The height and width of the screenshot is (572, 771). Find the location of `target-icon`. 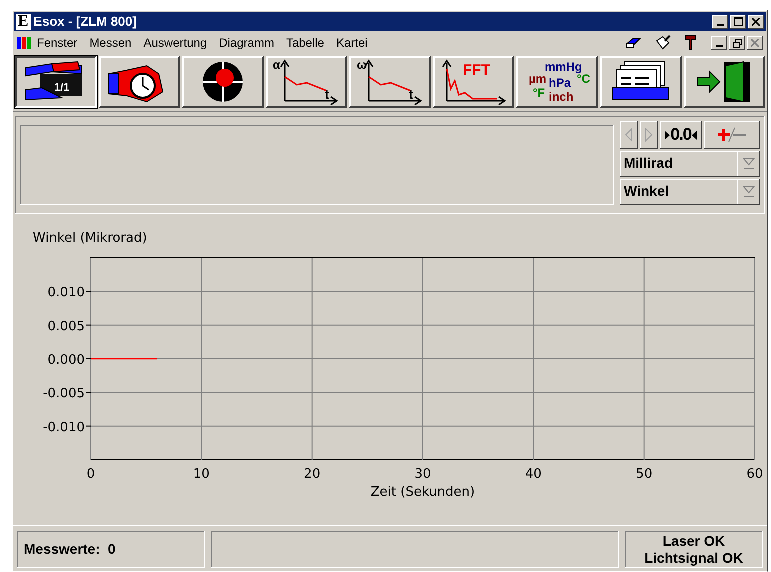

target-icon is located at coordinates (222, 82).